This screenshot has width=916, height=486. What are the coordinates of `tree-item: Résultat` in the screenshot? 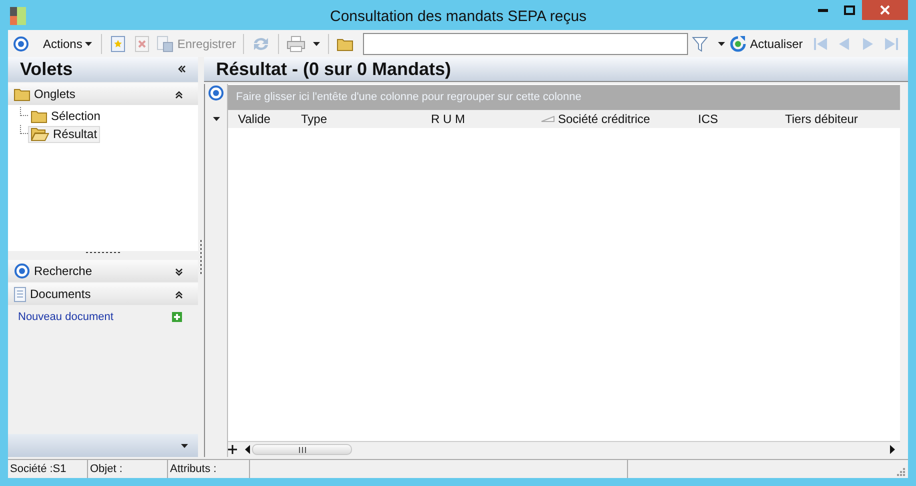 It's located at (64, 134).